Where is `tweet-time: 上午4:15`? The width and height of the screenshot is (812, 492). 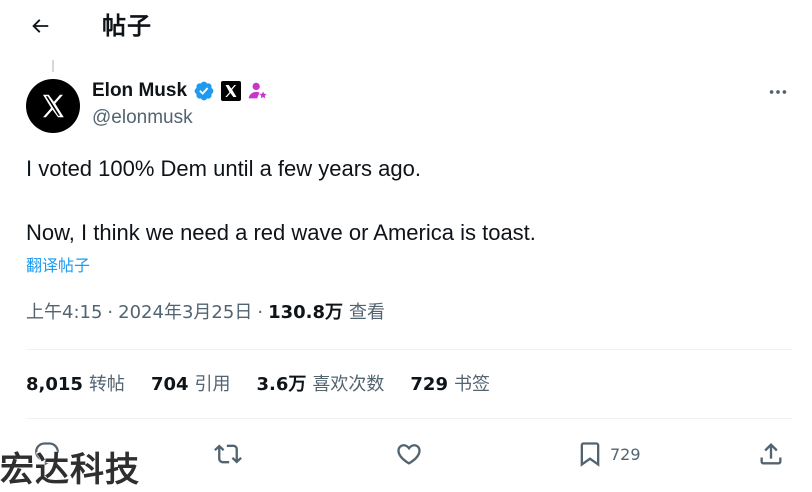
tweet-time: 上午4:15 is located at coordinates (64, 313).